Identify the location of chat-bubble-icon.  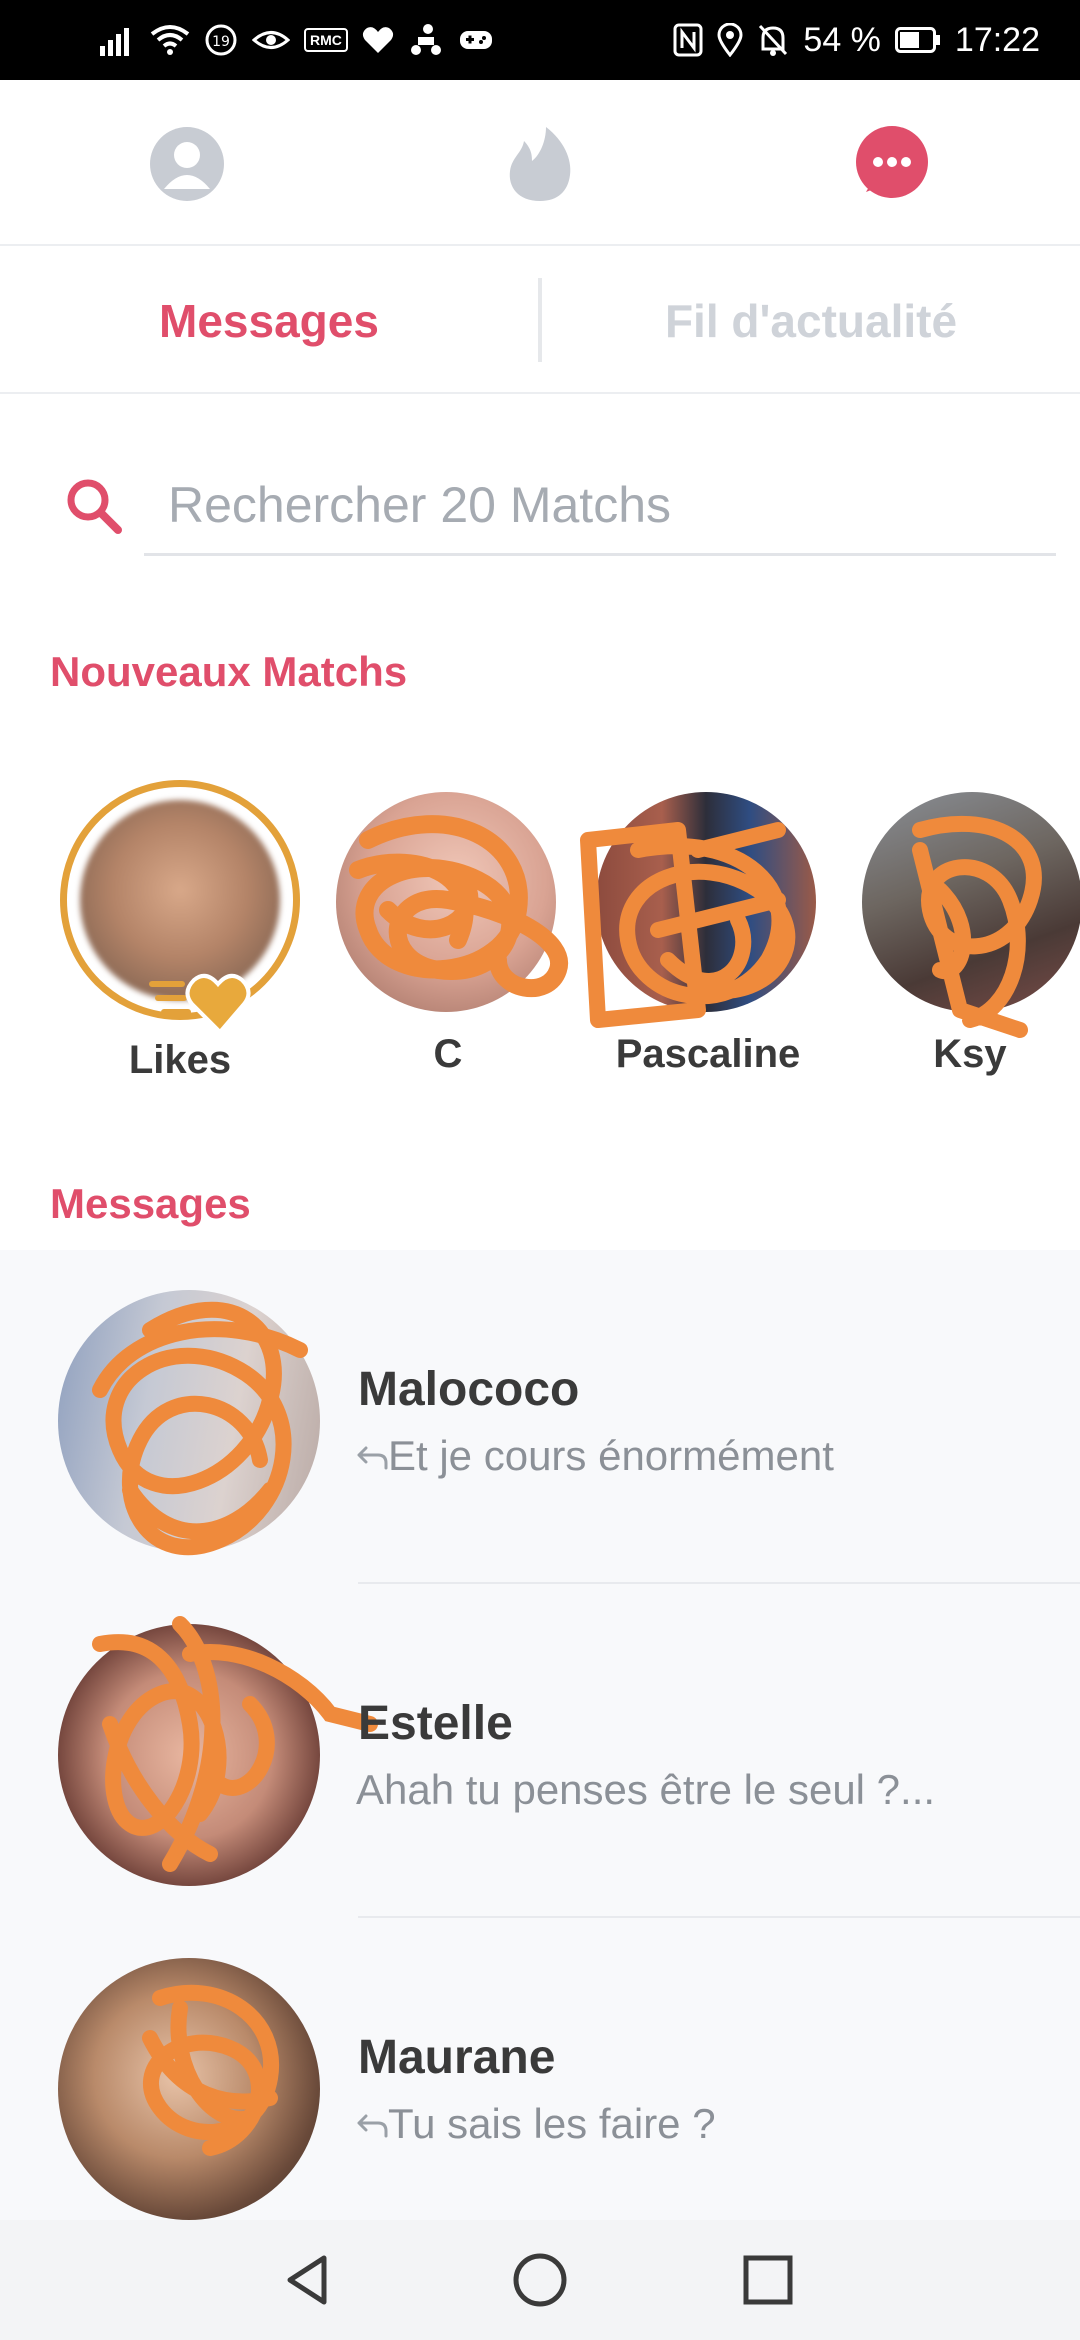
(892, 162).